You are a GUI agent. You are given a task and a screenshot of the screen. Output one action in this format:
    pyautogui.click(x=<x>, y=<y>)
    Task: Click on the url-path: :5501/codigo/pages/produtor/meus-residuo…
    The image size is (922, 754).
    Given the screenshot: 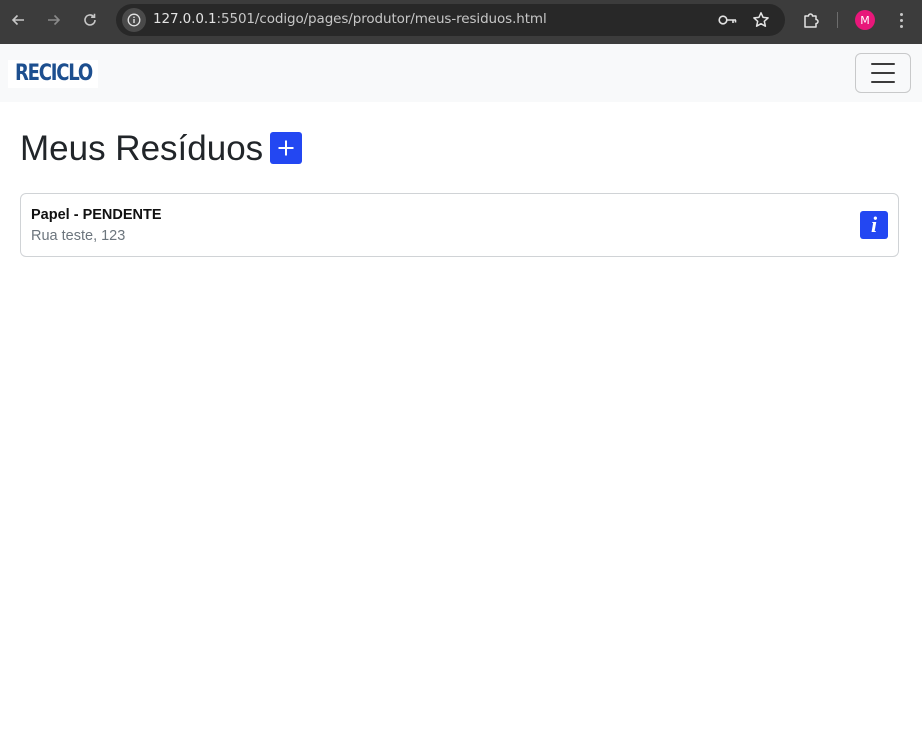 What is the action you would take?
    pyautogui.click(x=381, y=19)
    